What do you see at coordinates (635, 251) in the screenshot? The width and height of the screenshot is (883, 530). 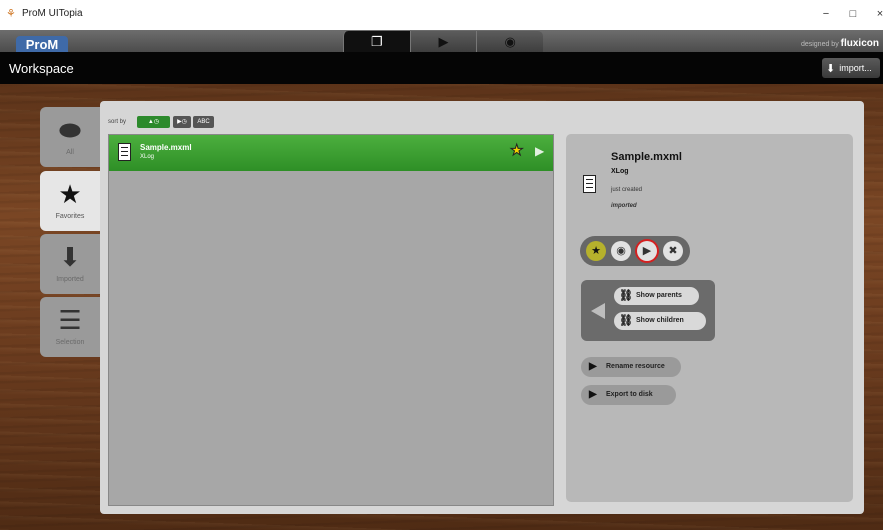 I see `resource-actions: ★ ◉ ▶ ✖` at bounding box center [635, 251].